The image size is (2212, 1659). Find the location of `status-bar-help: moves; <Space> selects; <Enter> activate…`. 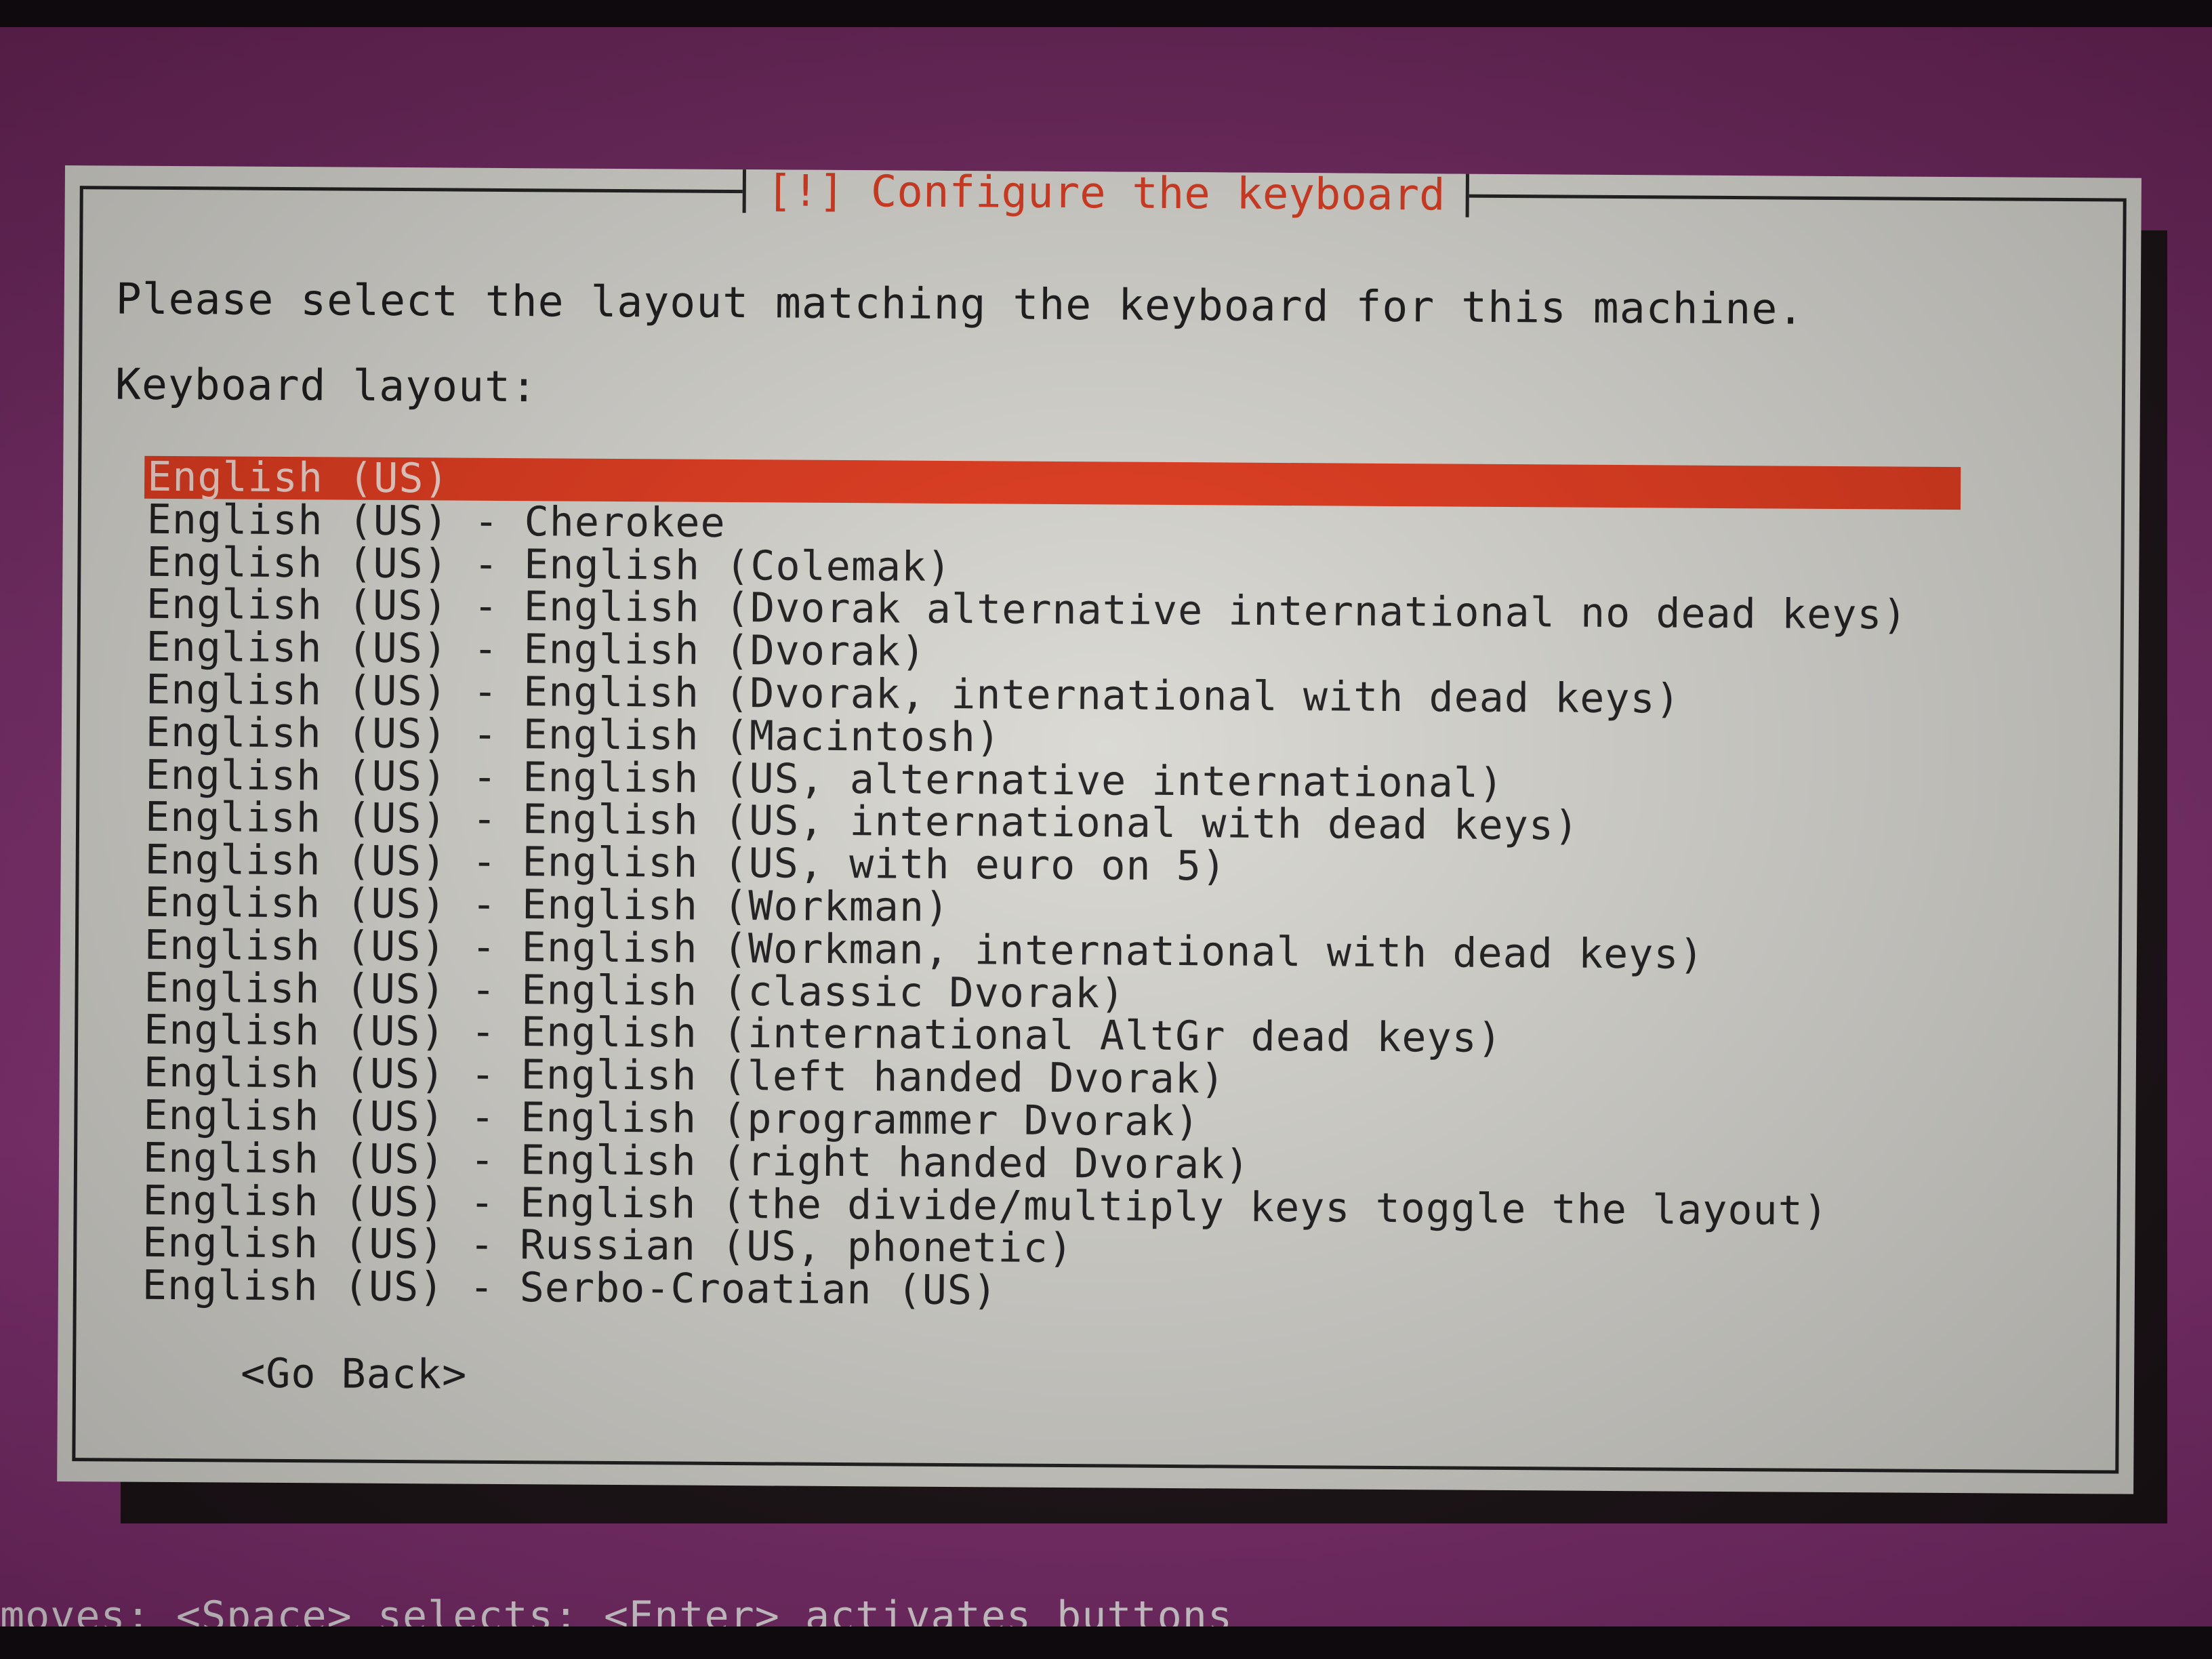

status-bar-help: moves; <Space> selects; <Enter> activate… is located at coordinates (616, 1610).